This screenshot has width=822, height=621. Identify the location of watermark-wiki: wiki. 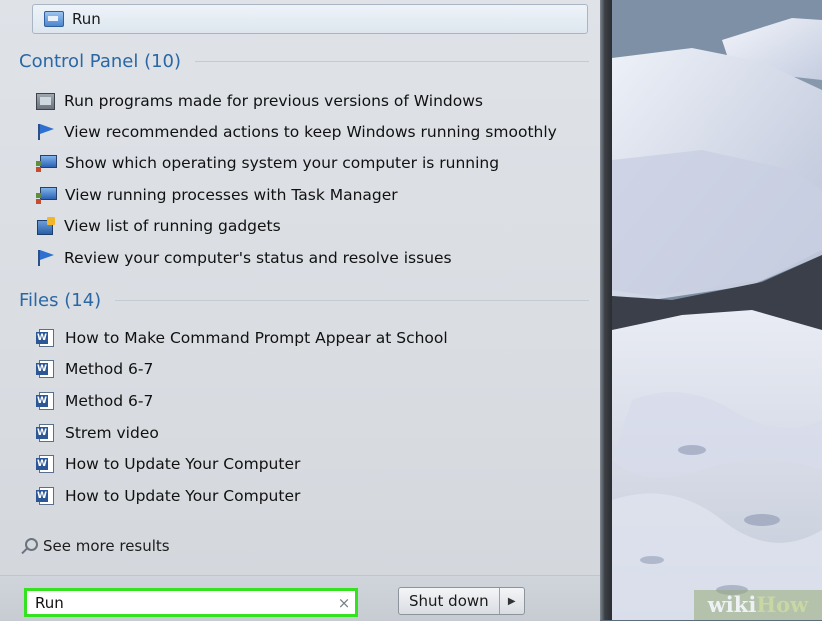
(732, 604).